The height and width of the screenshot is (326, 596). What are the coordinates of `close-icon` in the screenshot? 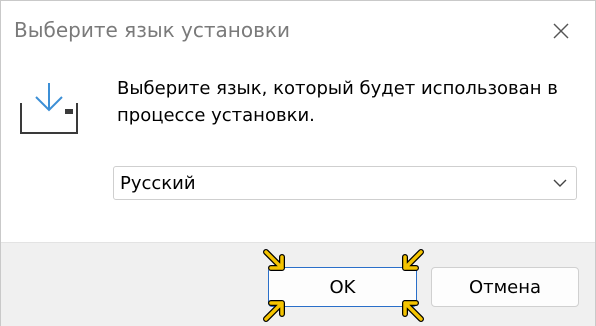 It's located at (561, 31).